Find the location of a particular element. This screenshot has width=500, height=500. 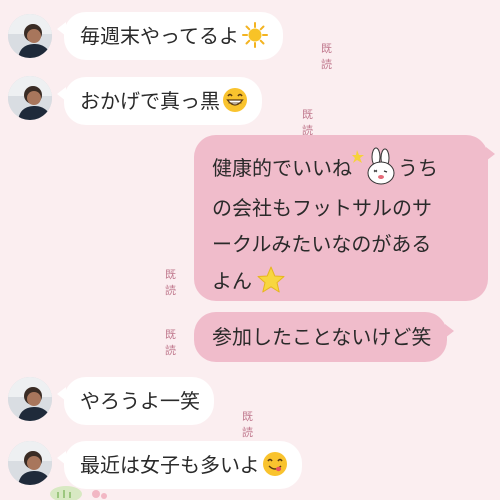

sun-icon is located at coordinates (255, 35).